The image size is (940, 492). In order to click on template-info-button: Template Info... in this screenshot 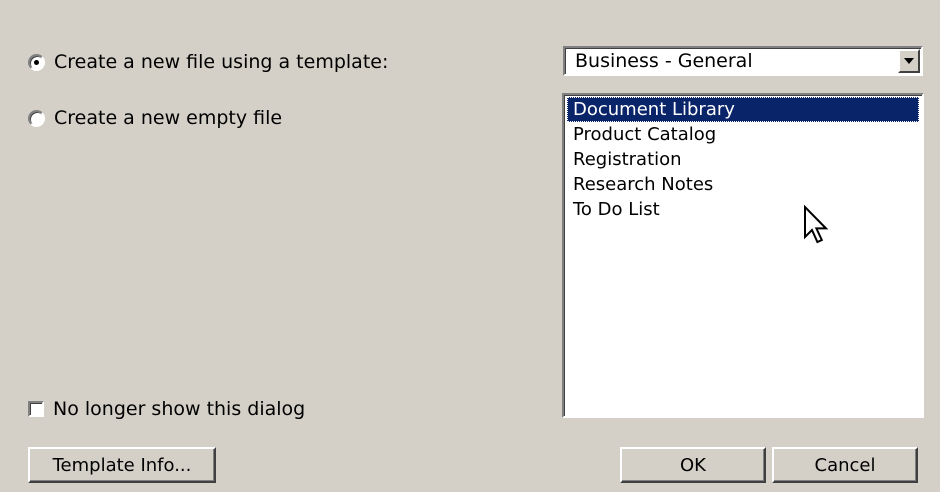, I will do `click(122, 465)`.